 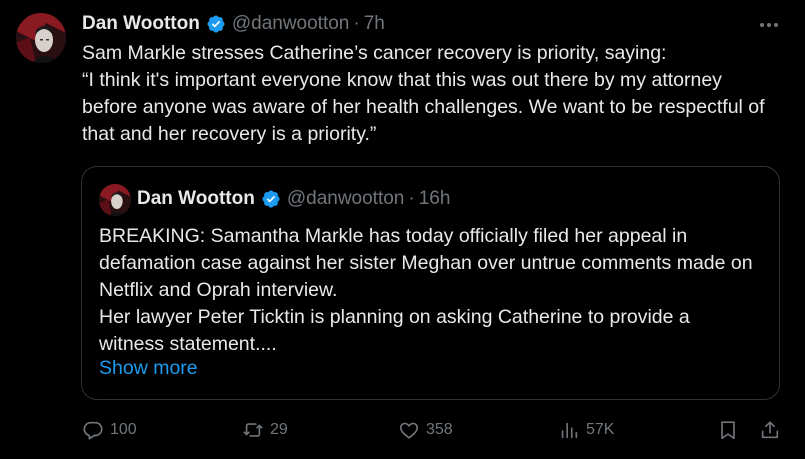 I want to click on avatar, so click(x=41, y=38).